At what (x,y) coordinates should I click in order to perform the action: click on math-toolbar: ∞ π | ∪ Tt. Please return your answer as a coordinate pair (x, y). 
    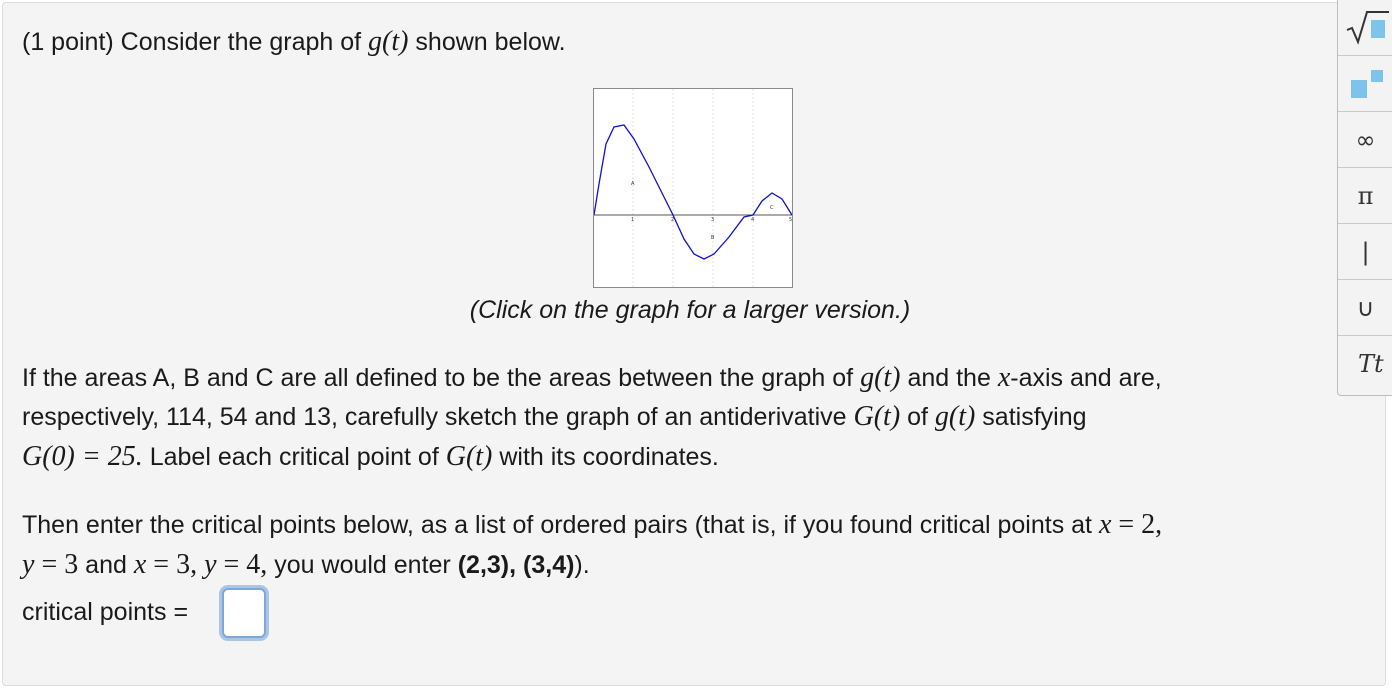
    Looking at the image, I should click on (1364, 198).